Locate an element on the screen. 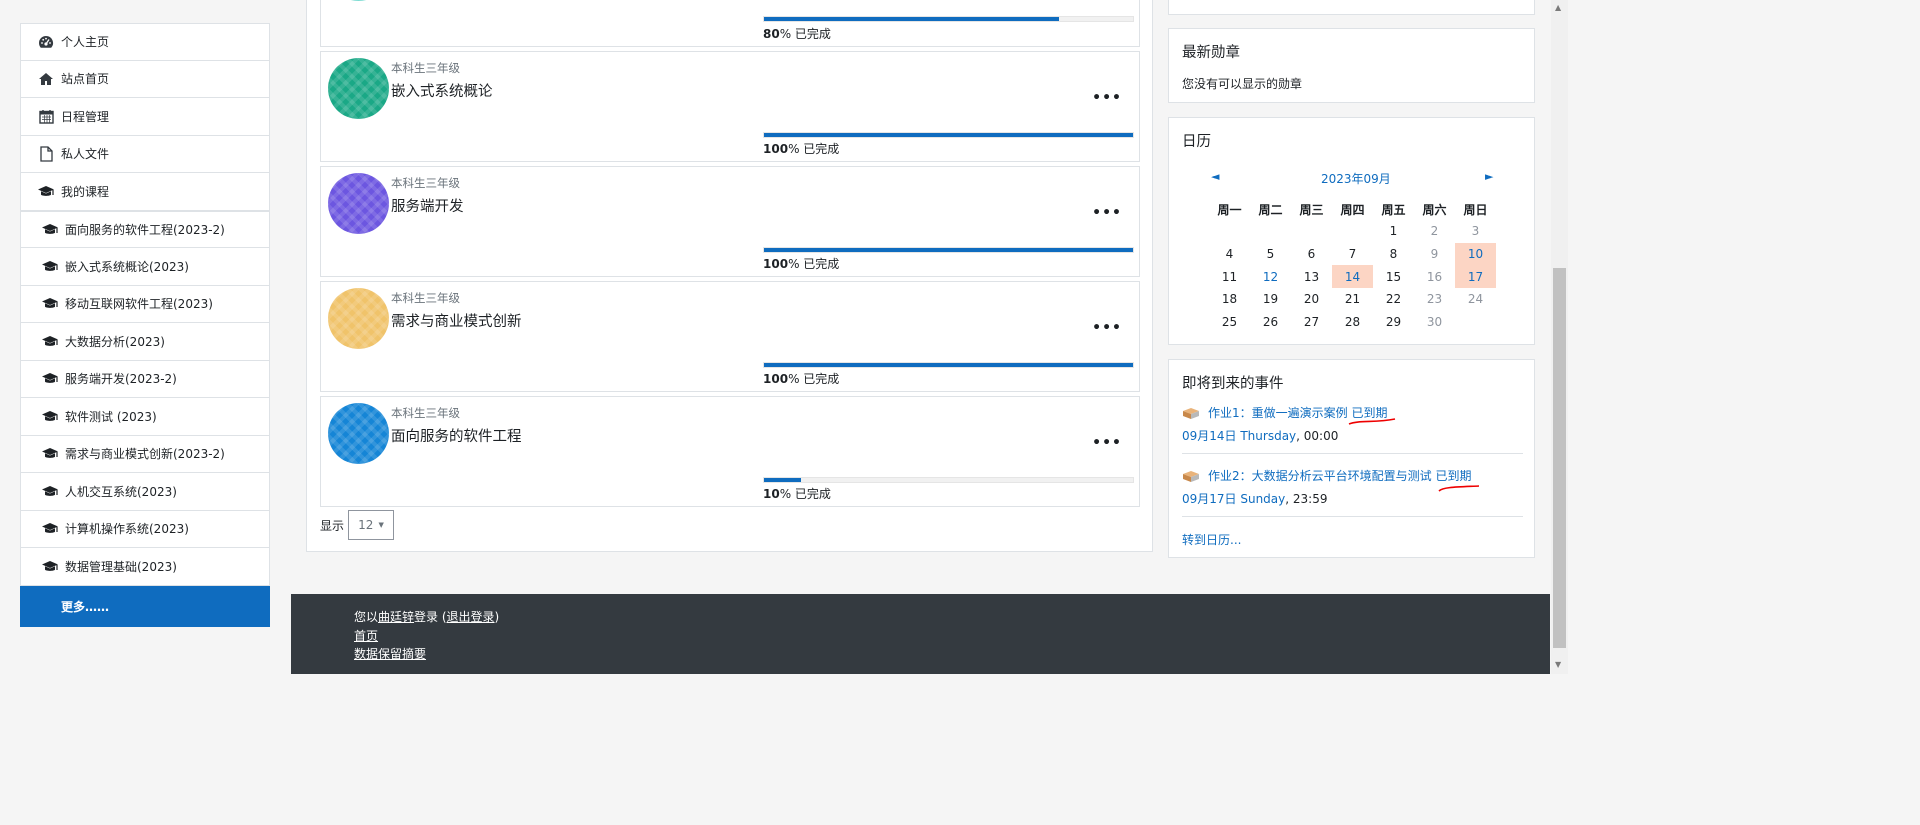 The image size is (1920, 825). calendar-day: 8 is located at coordinates (1393, 254).